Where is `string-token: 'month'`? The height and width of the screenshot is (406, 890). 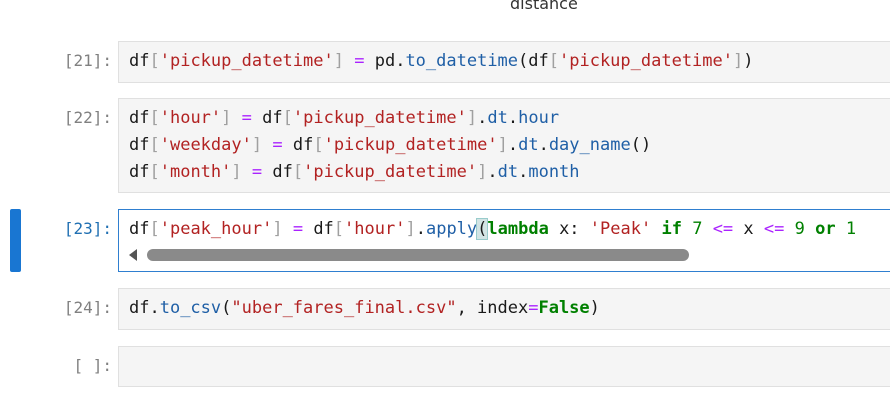
string-token: 'month' is located at coordinates (195, 172).